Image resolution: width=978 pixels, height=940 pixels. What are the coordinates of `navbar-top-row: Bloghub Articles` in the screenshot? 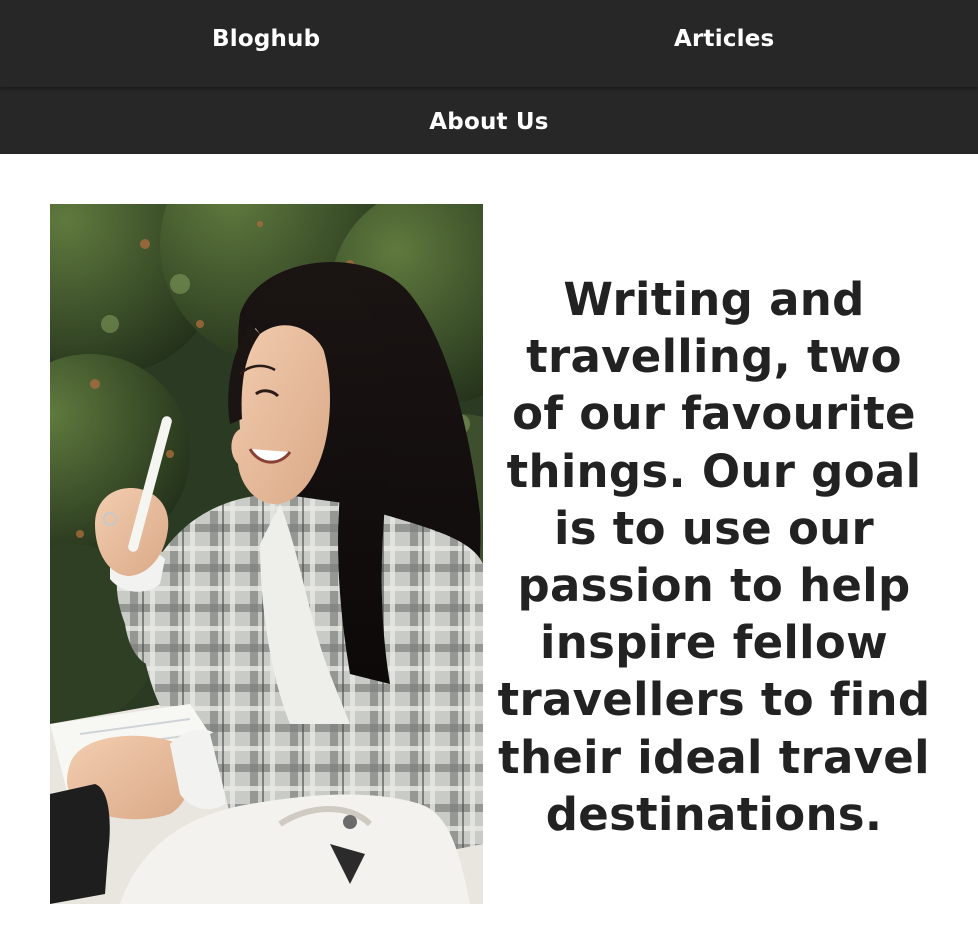 It's located at (489, 43).